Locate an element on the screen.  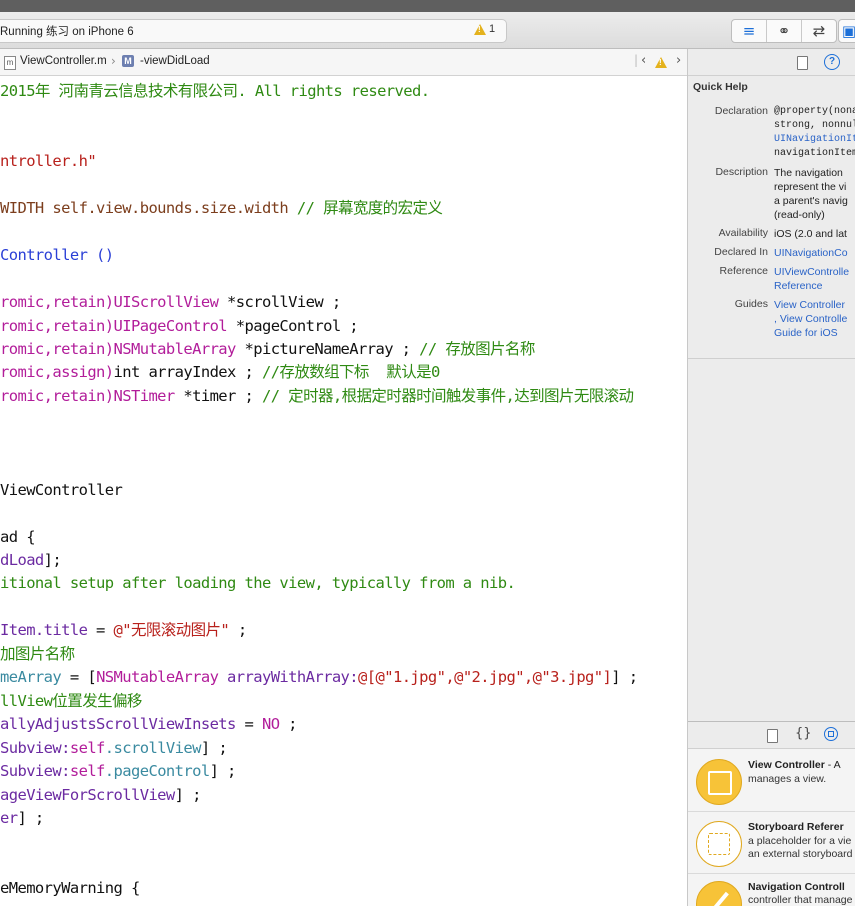
description-line-3: a parent's navig is located at coordinates (811, 201).